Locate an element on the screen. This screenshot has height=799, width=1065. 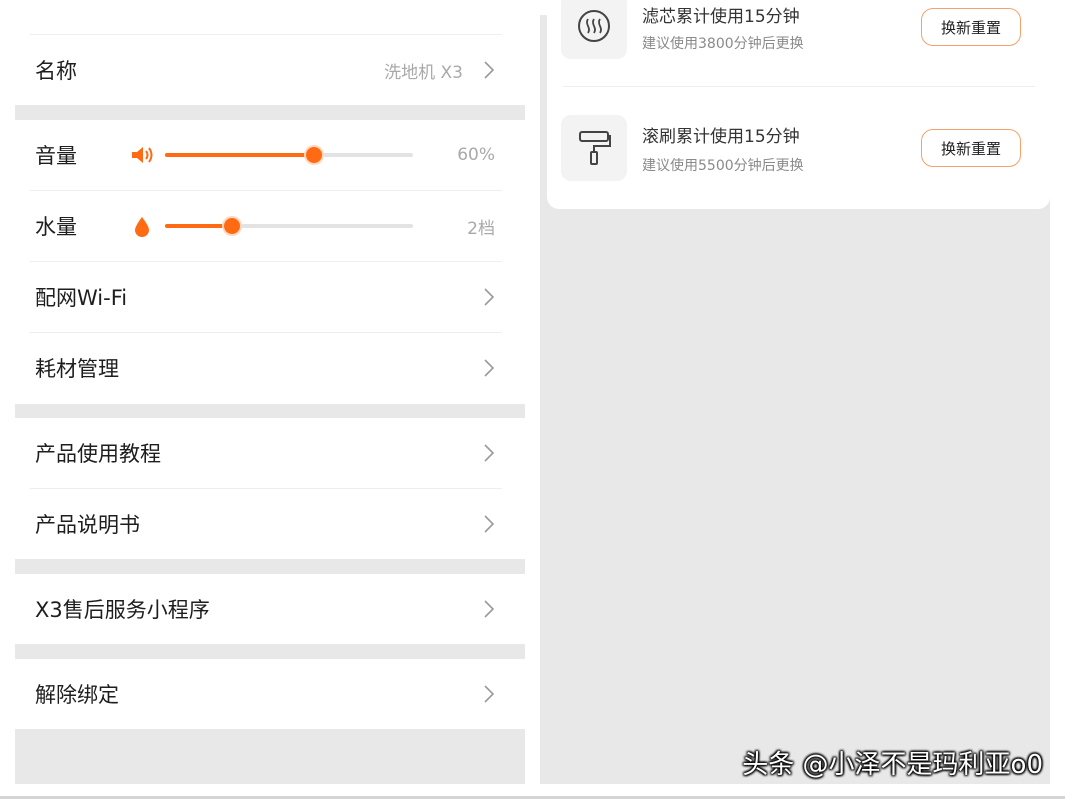
volume-slider is located at coordinates (289, 155).